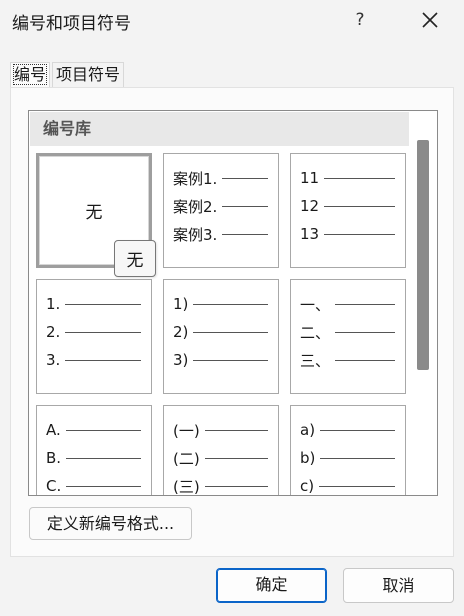 This screenshot has width=464, height=616. I want to click on numbering-option-lower-alpha: a) b) c), so click(348, 450).